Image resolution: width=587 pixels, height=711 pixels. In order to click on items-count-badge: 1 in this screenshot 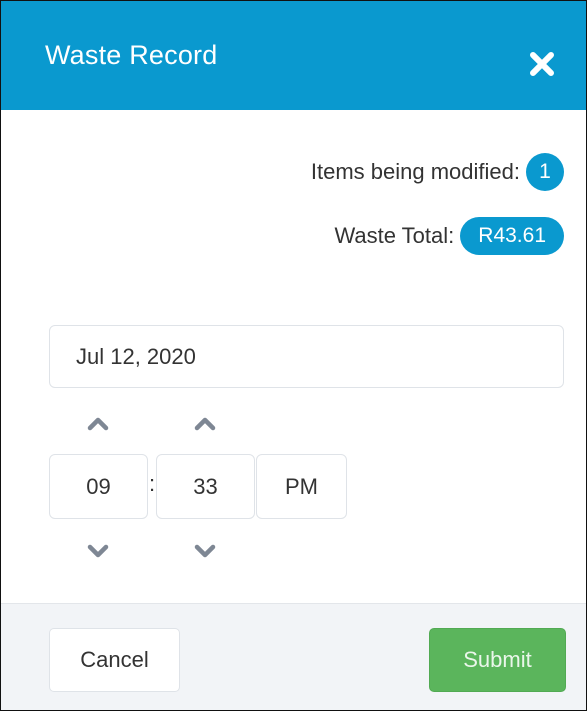, I will do `click(545, 172)`.